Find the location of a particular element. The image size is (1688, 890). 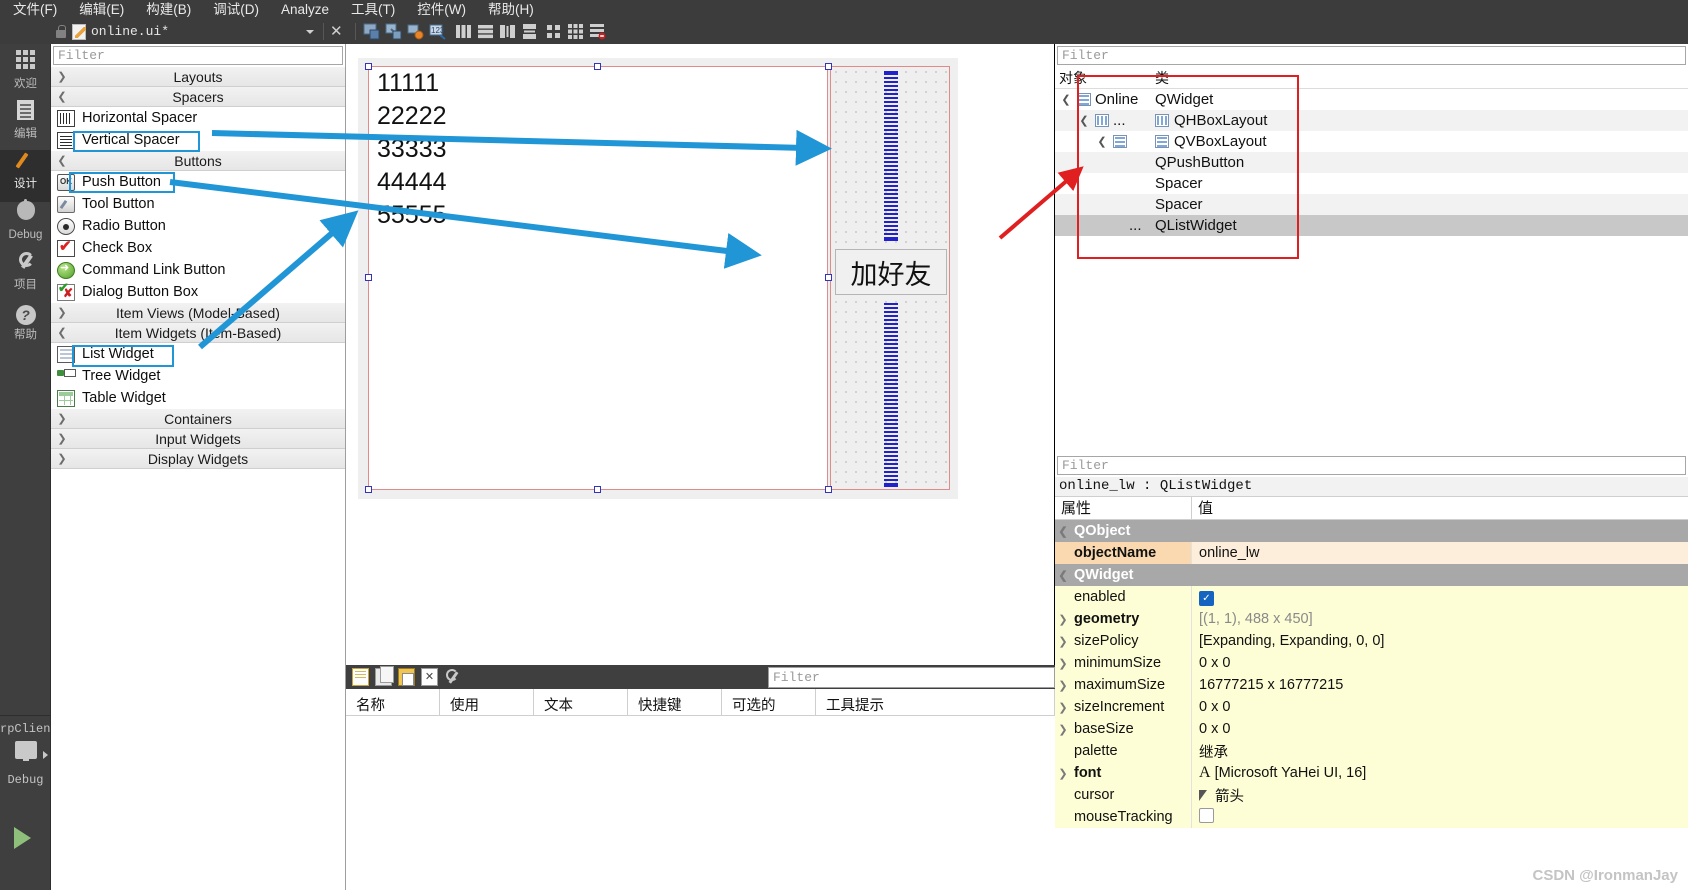

property-value-objectname: online_lw is located at coordinates (1440, 553).